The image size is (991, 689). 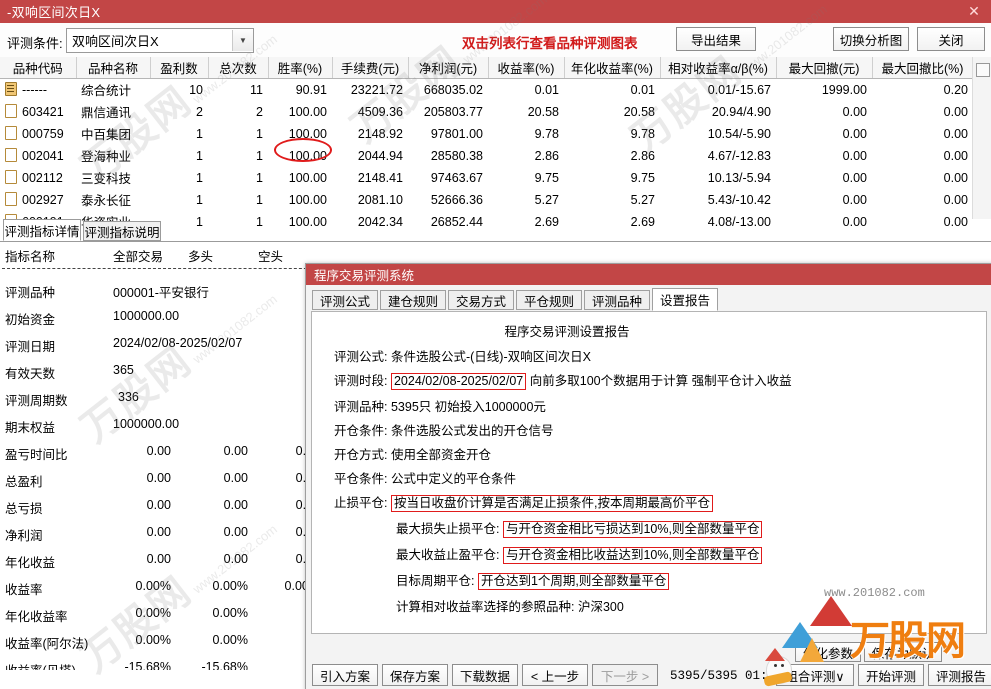 What do you see at coordinates (526, 133) in the screenshot?
I see `cell-yield: 9.78` at bounding box center [526, 133].